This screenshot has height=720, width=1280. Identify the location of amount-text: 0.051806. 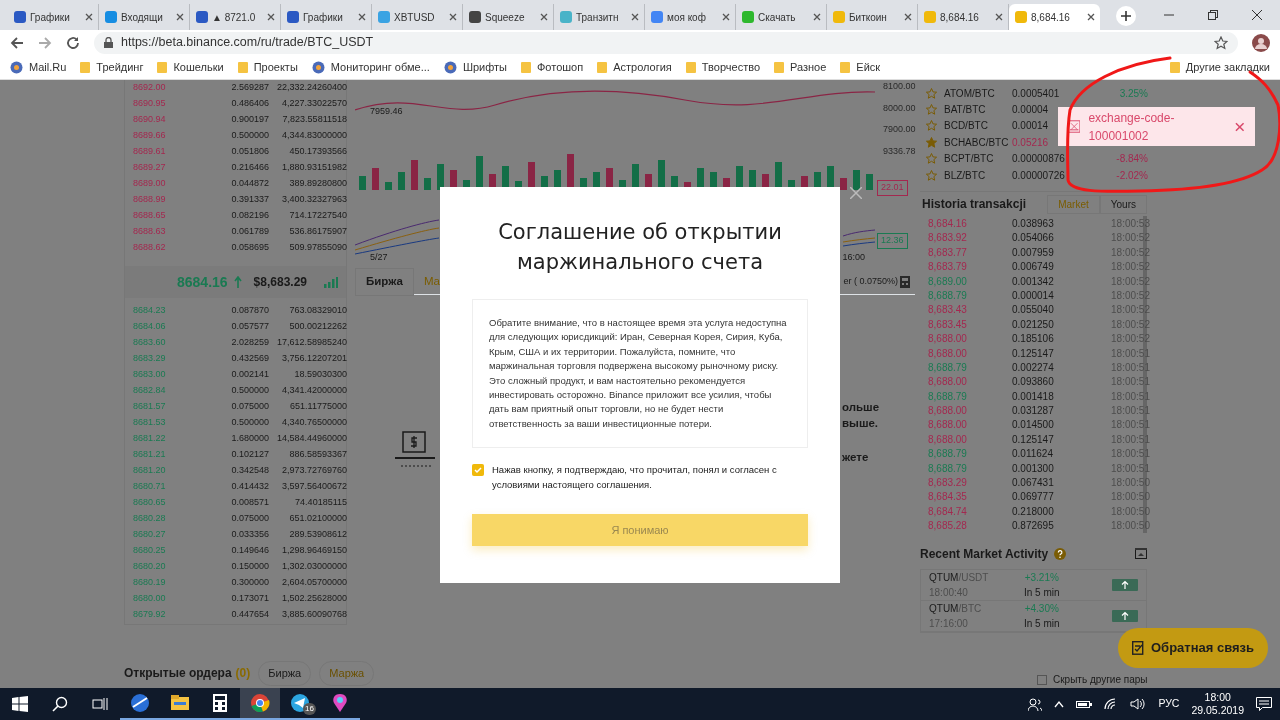
(249, 152).